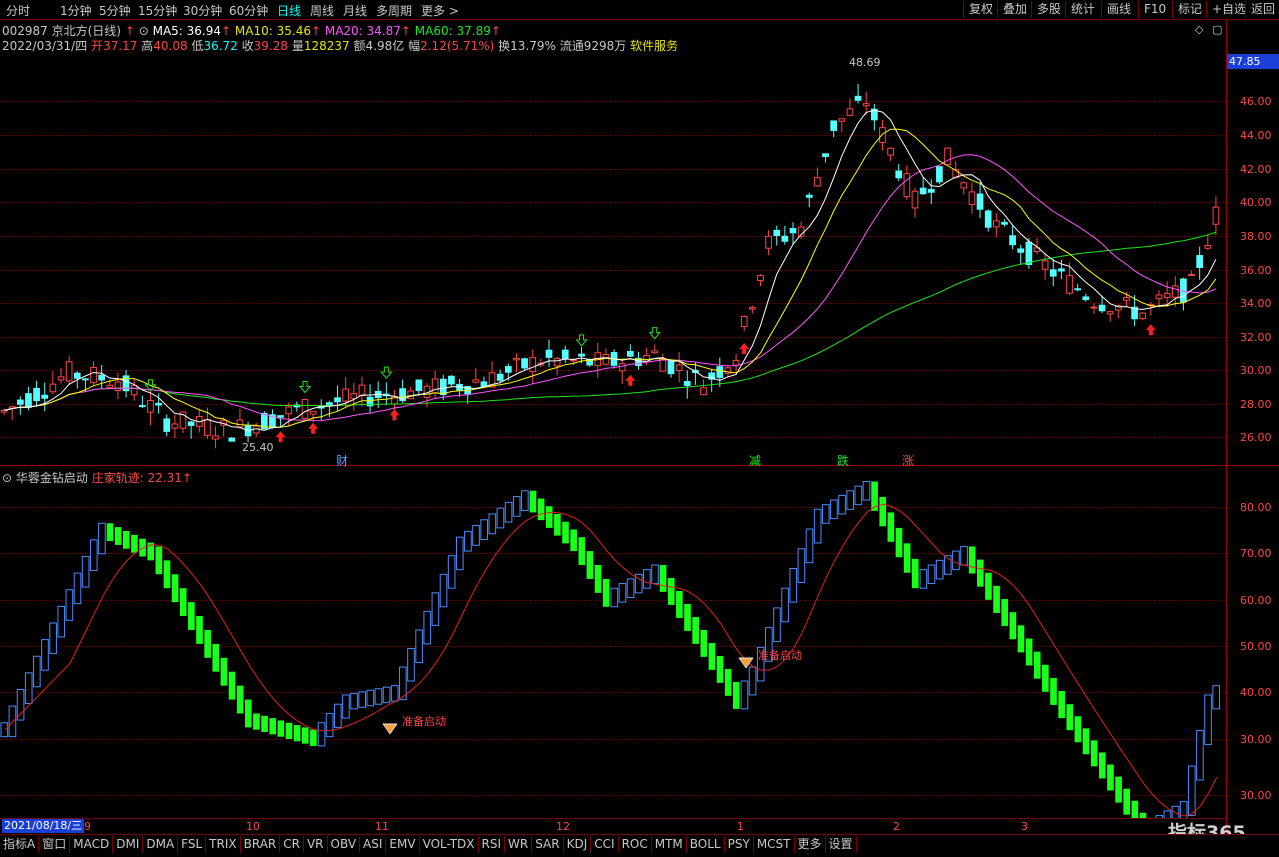  What do you see at coordinates (292, 844) in the screenshot?
I see `indicator-tab-8: CR` at bounding box center [292, 844].